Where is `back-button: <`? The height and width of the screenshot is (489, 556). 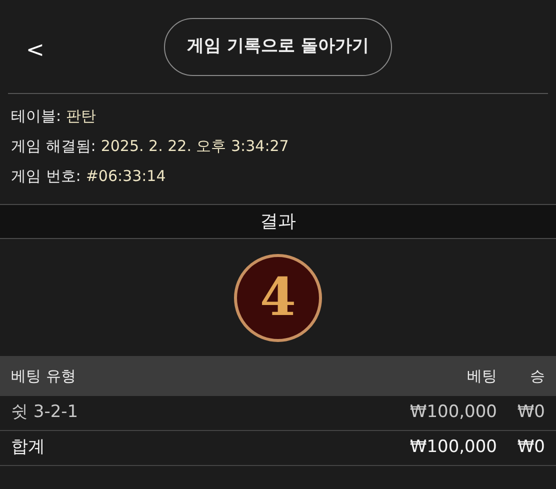
back-button: < is located at coordinates (35, 51).